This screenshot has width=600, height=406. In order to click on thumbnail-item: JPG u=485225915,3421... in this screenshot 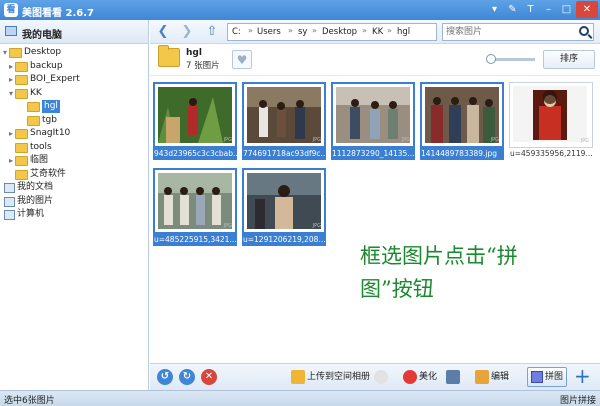, I will do `click(195, 208)`.